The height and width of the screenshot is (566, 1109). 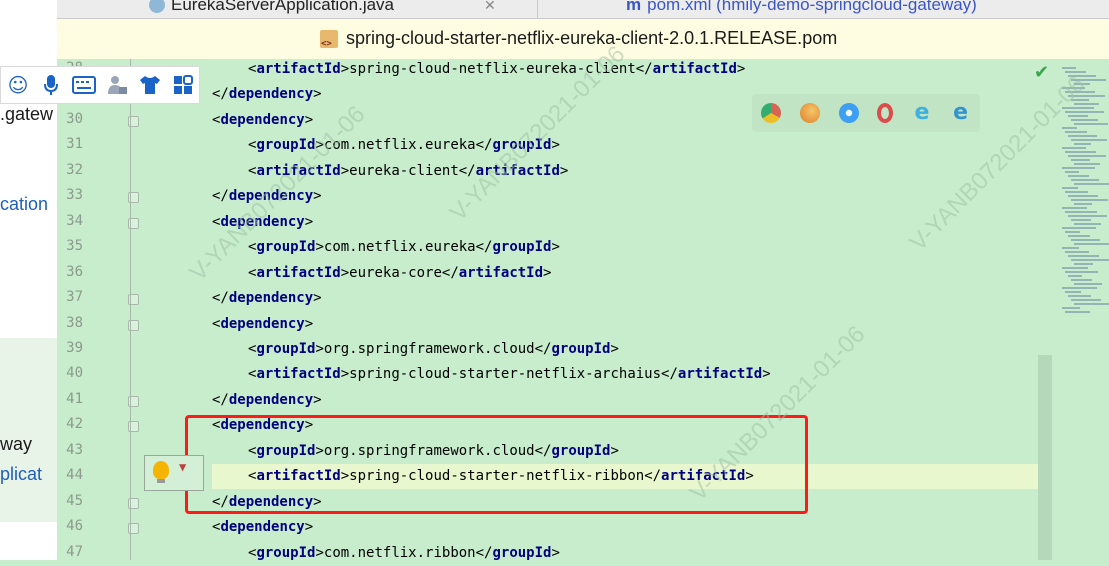 What do you see at coordinates (490, 7) in the screenshot?
I see `close-icon: ✕` at bounding box center [490, 7].